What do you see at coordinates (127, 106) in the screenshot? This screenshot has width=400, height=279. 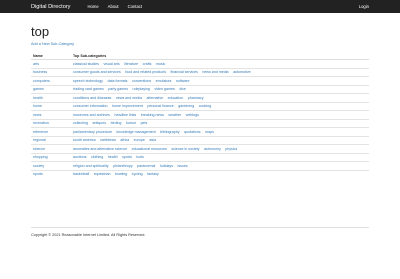 I see `subcategory-link: home improvement` at bounding box center [127, 106].